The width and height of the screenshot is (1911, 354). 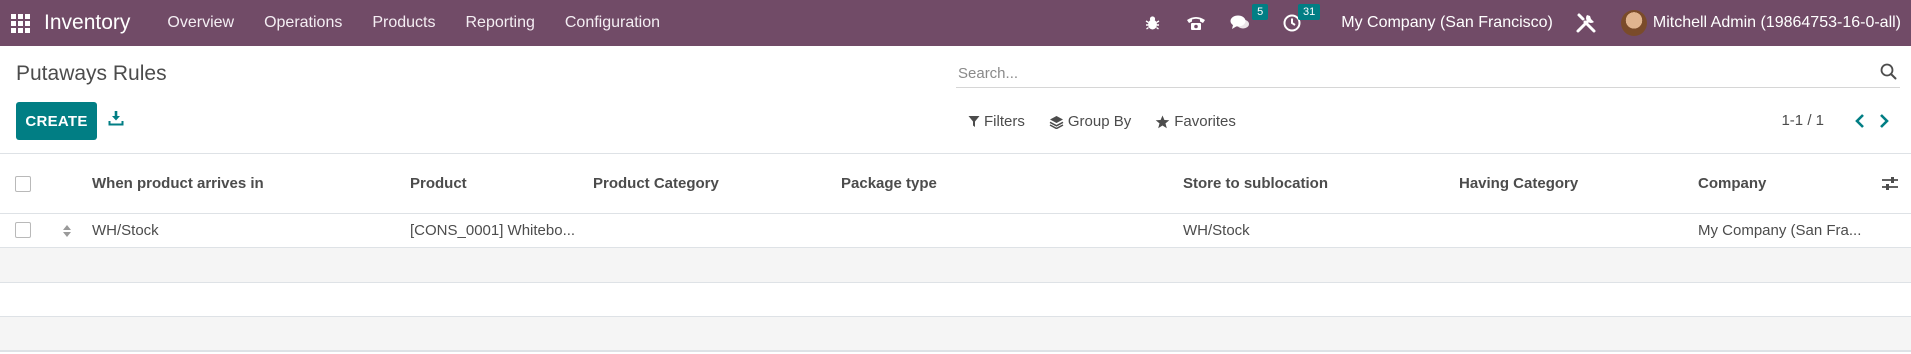 What do you see at coordinates (612, 23) in the screenshot?
I see `menu-configuration: Configuration` at bounding box center [612, 23].